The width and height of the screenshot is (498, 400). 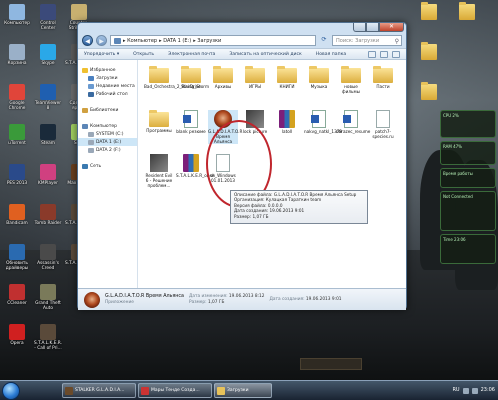 I want to click on forward-button: ▶, so click(x=101, y=40).